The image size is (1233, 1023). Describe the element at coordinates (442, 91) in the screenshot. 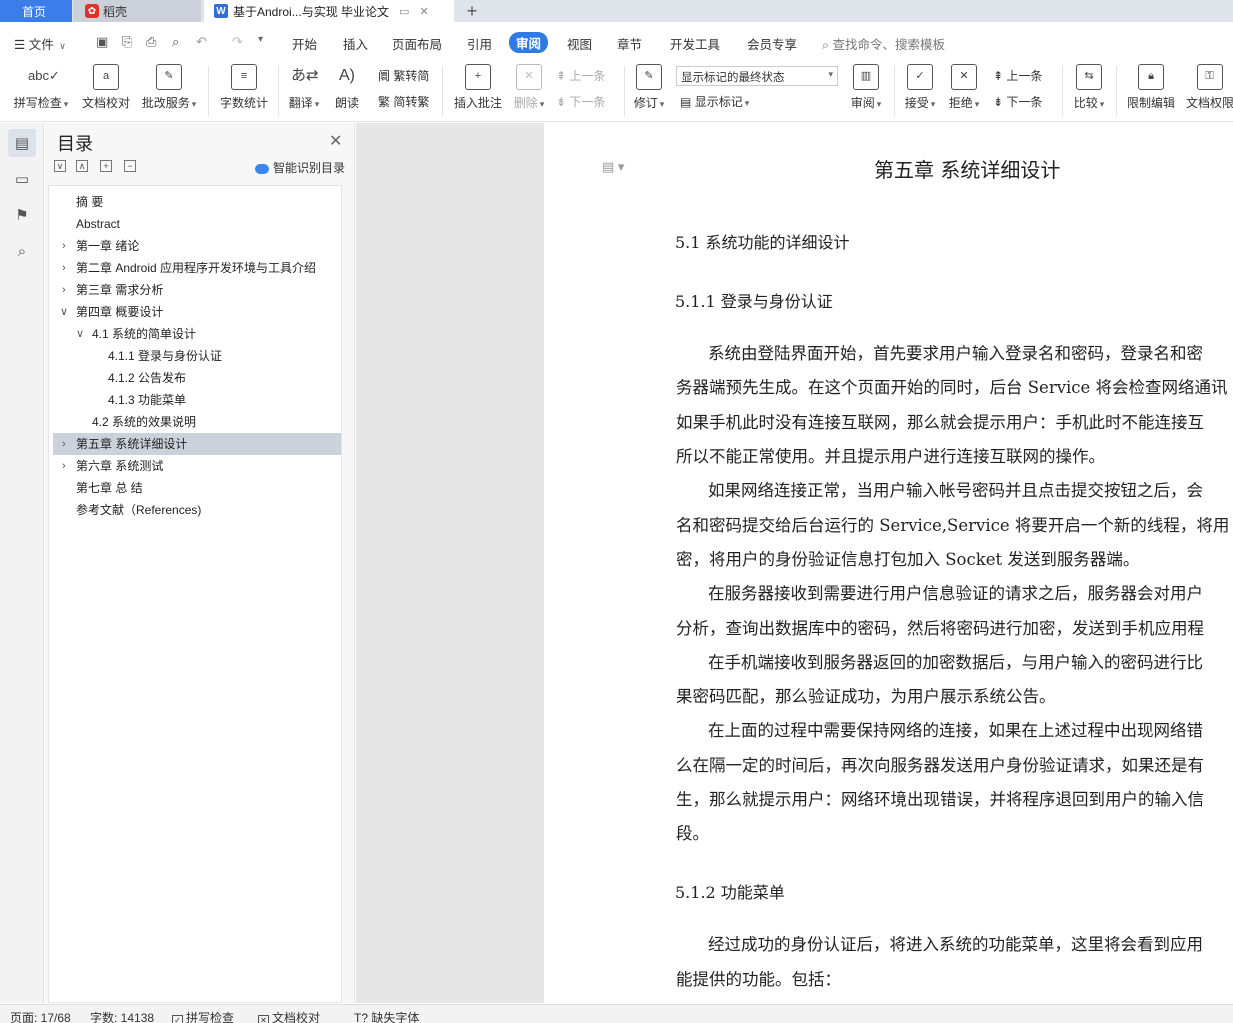

I see `ribbon-separator` at that location.